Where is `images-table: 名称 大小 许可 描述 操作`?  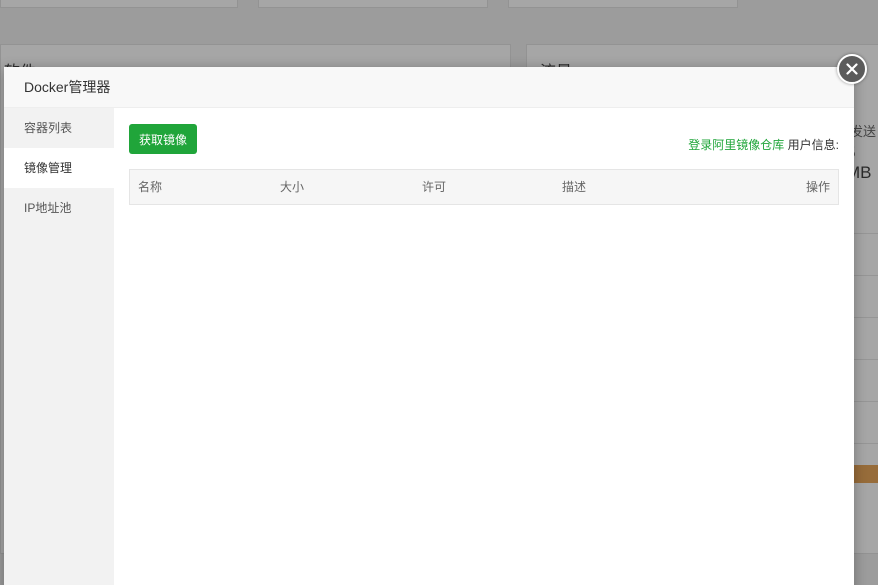 images-table: 名称 大小 许可 描述 操作 is located at coordinates (484, 187).